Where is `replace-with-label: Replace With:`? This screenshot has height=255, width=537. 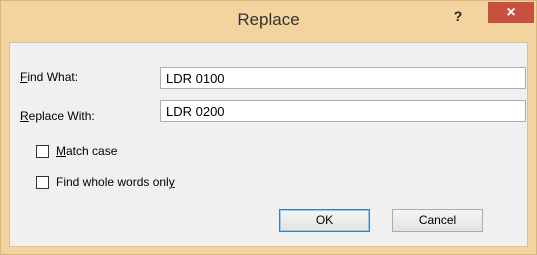
replace-with-label: Replace With: is located at coordinates (57, 116).